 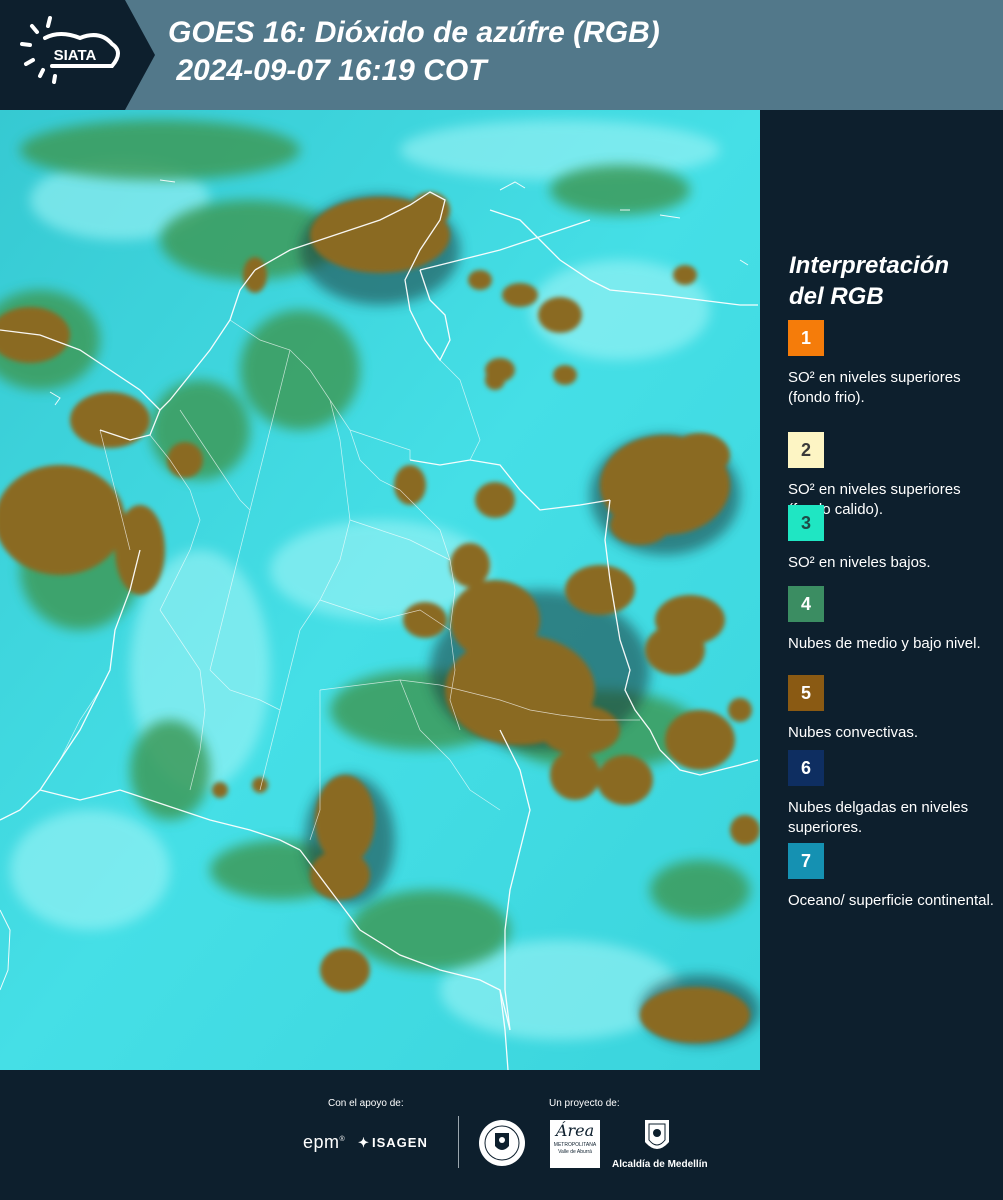 What do you see at coordinates (324, 1142) in the screenshot?
I see `epm-logo: epm®` at bounding box center [324, 1142].